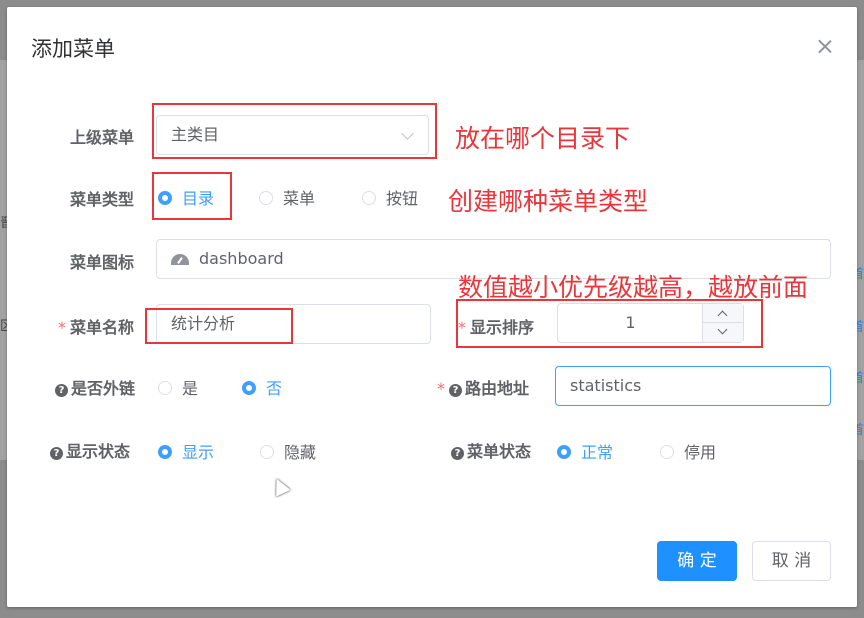  What do you see at coordinates (585, 451) in the screenshot?
I see `radio-status-normal: 正常` at bounding box center [585, 451].